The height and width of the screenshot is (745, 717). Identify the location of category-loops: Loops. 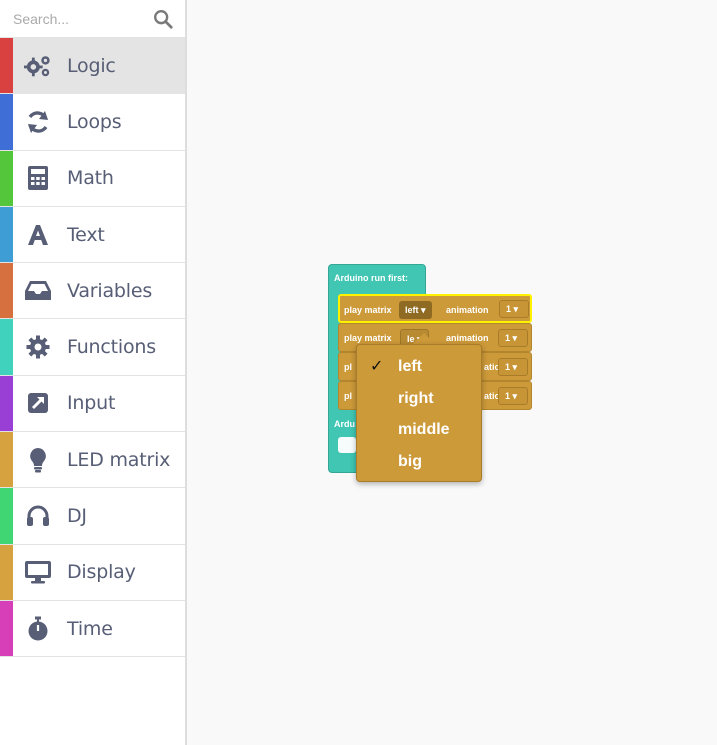
(92, 122).